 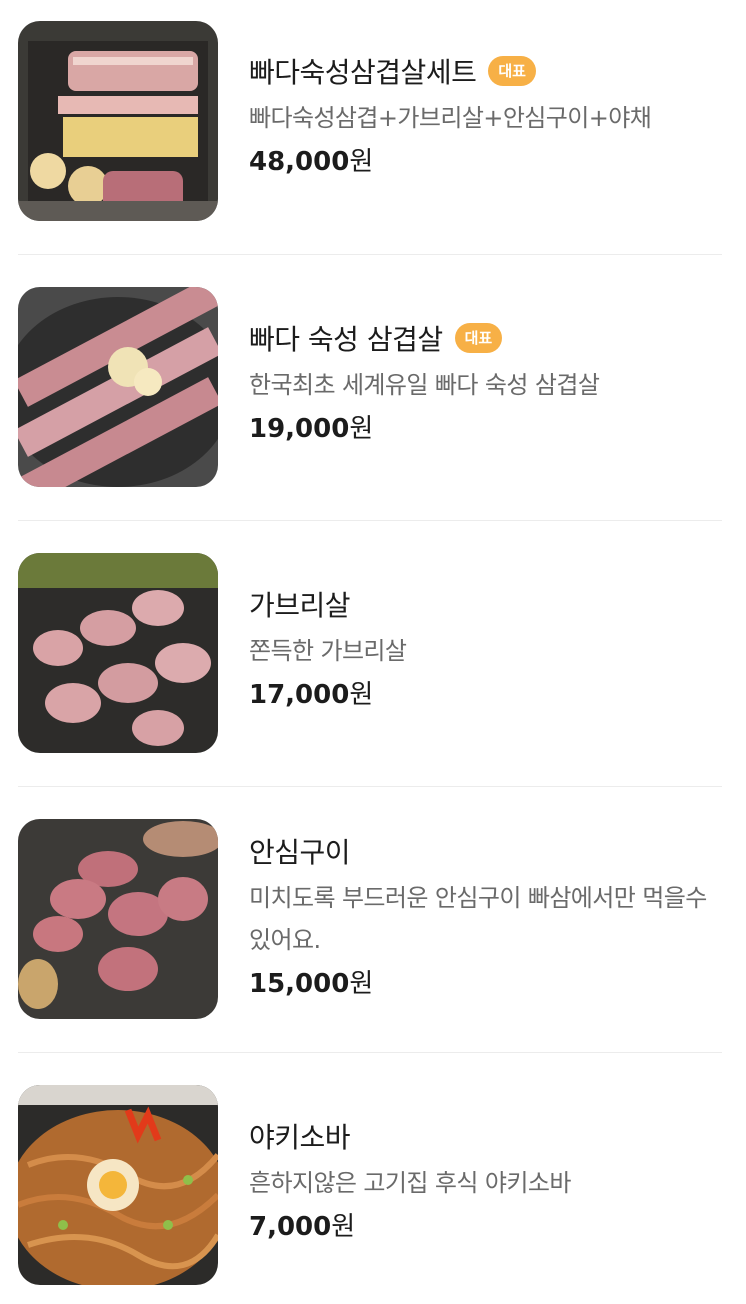 What do you see at coordinates (311, 429) in the screenshot?
I see `menu-item-price: 19,000원` at bounding box center [311, 429].